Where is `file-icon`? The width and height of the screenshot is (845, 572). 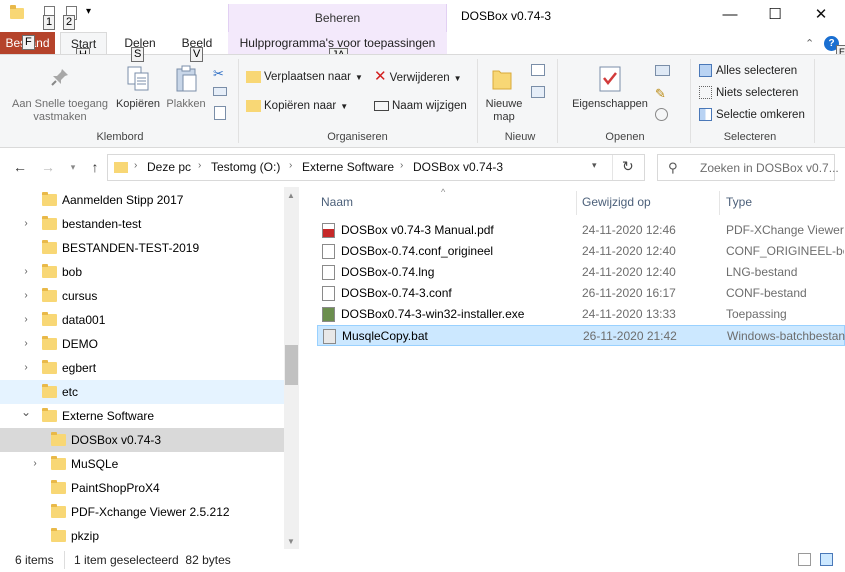 file-icon is located at coordinates (328, 251).